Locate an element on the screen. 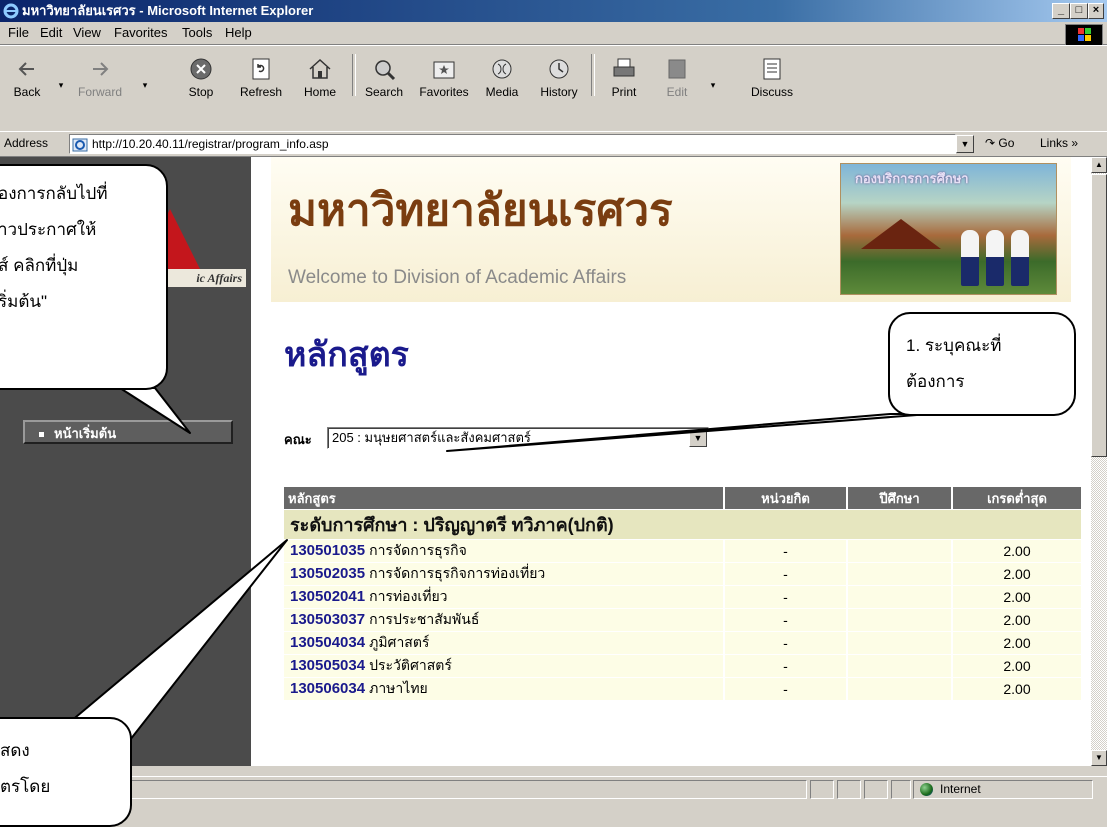 The height and width of the screenshot is (827, 1107). edit-button: Edit is located at coordinates (677, 88).